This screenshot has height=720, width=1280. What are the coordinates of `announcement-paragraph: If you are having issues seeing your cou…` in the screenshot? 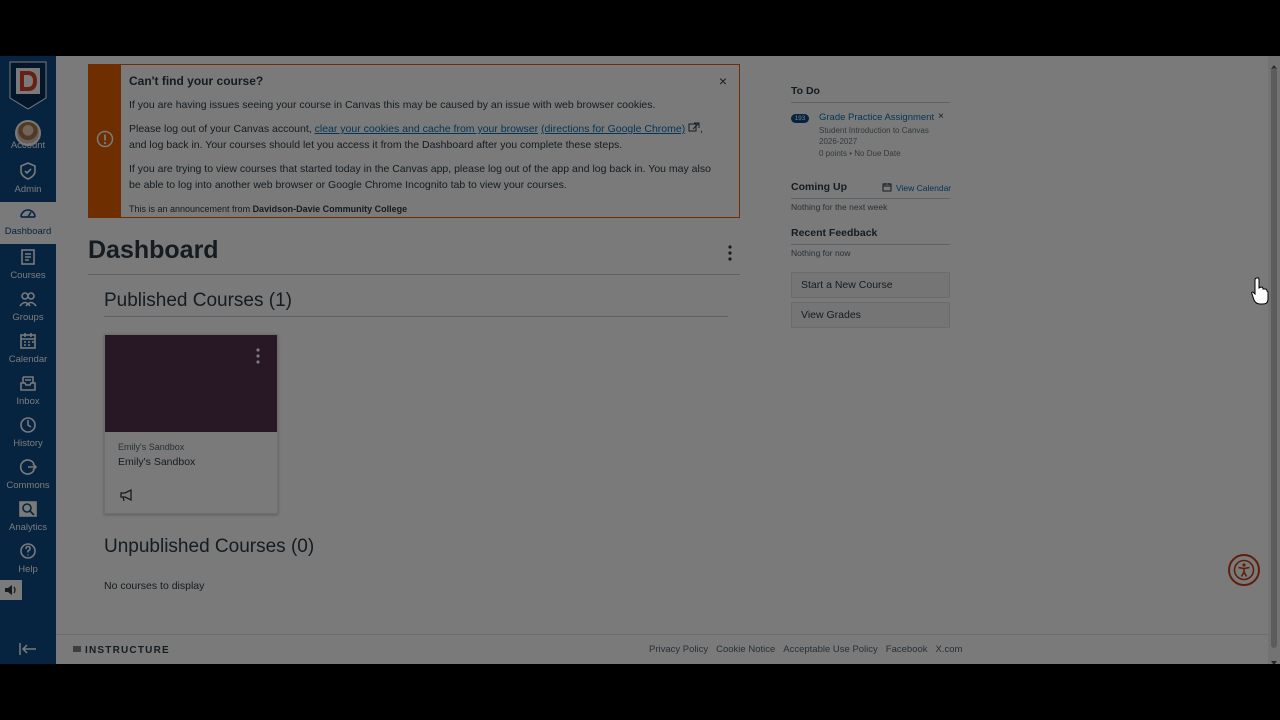 It's located at (392, 105).